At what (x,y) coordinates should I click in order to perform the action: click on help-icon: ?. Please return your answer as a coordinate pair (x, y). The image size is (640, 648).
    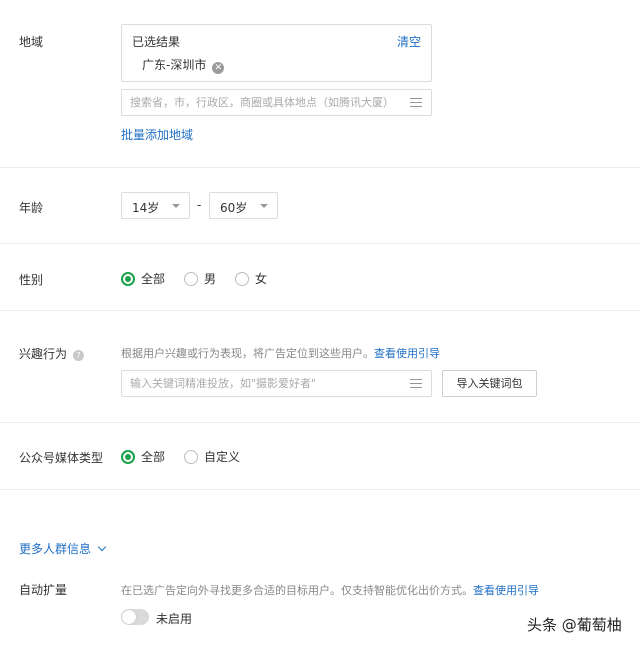
    Looking at the image, I should click on (79, 355).